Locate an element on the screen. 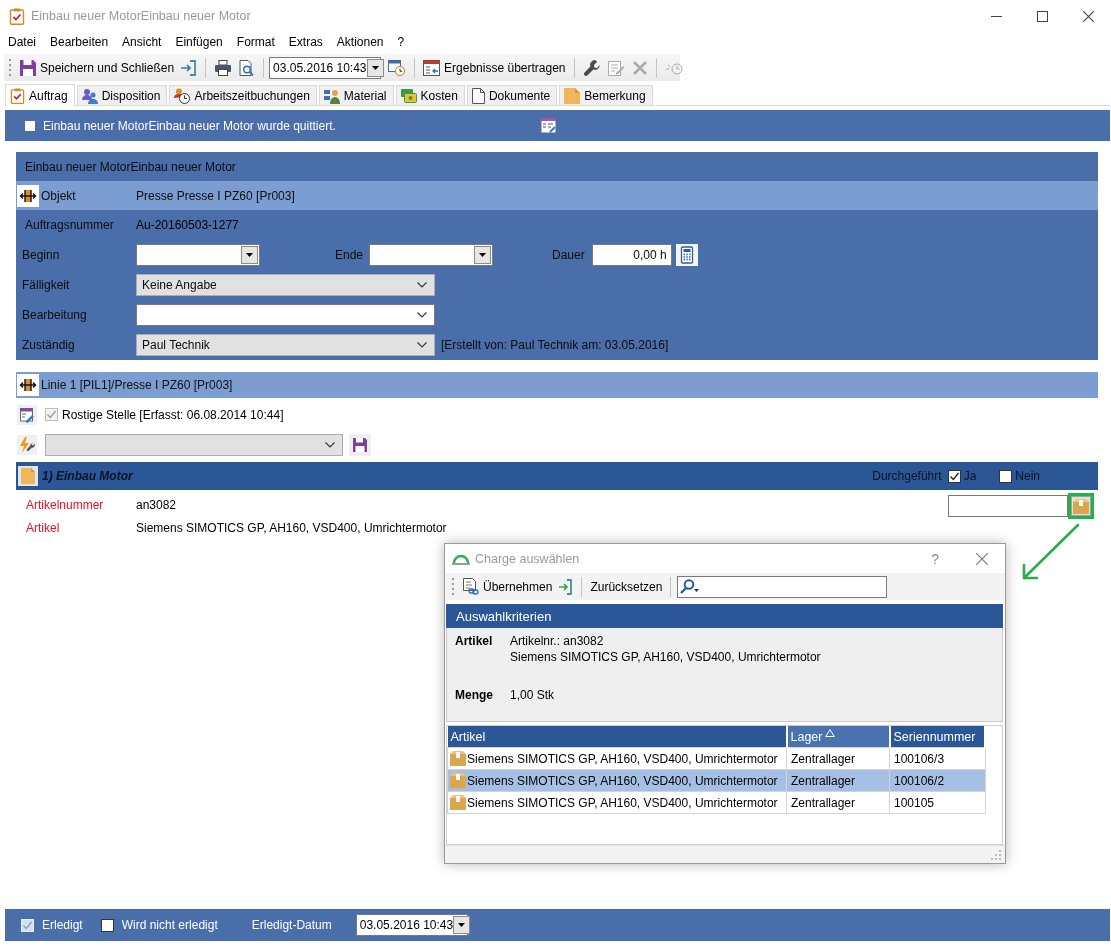 Image resolution: width=1111 pixels, height=948 pixels. maximize-icon is located at coordinates (1042, 16).